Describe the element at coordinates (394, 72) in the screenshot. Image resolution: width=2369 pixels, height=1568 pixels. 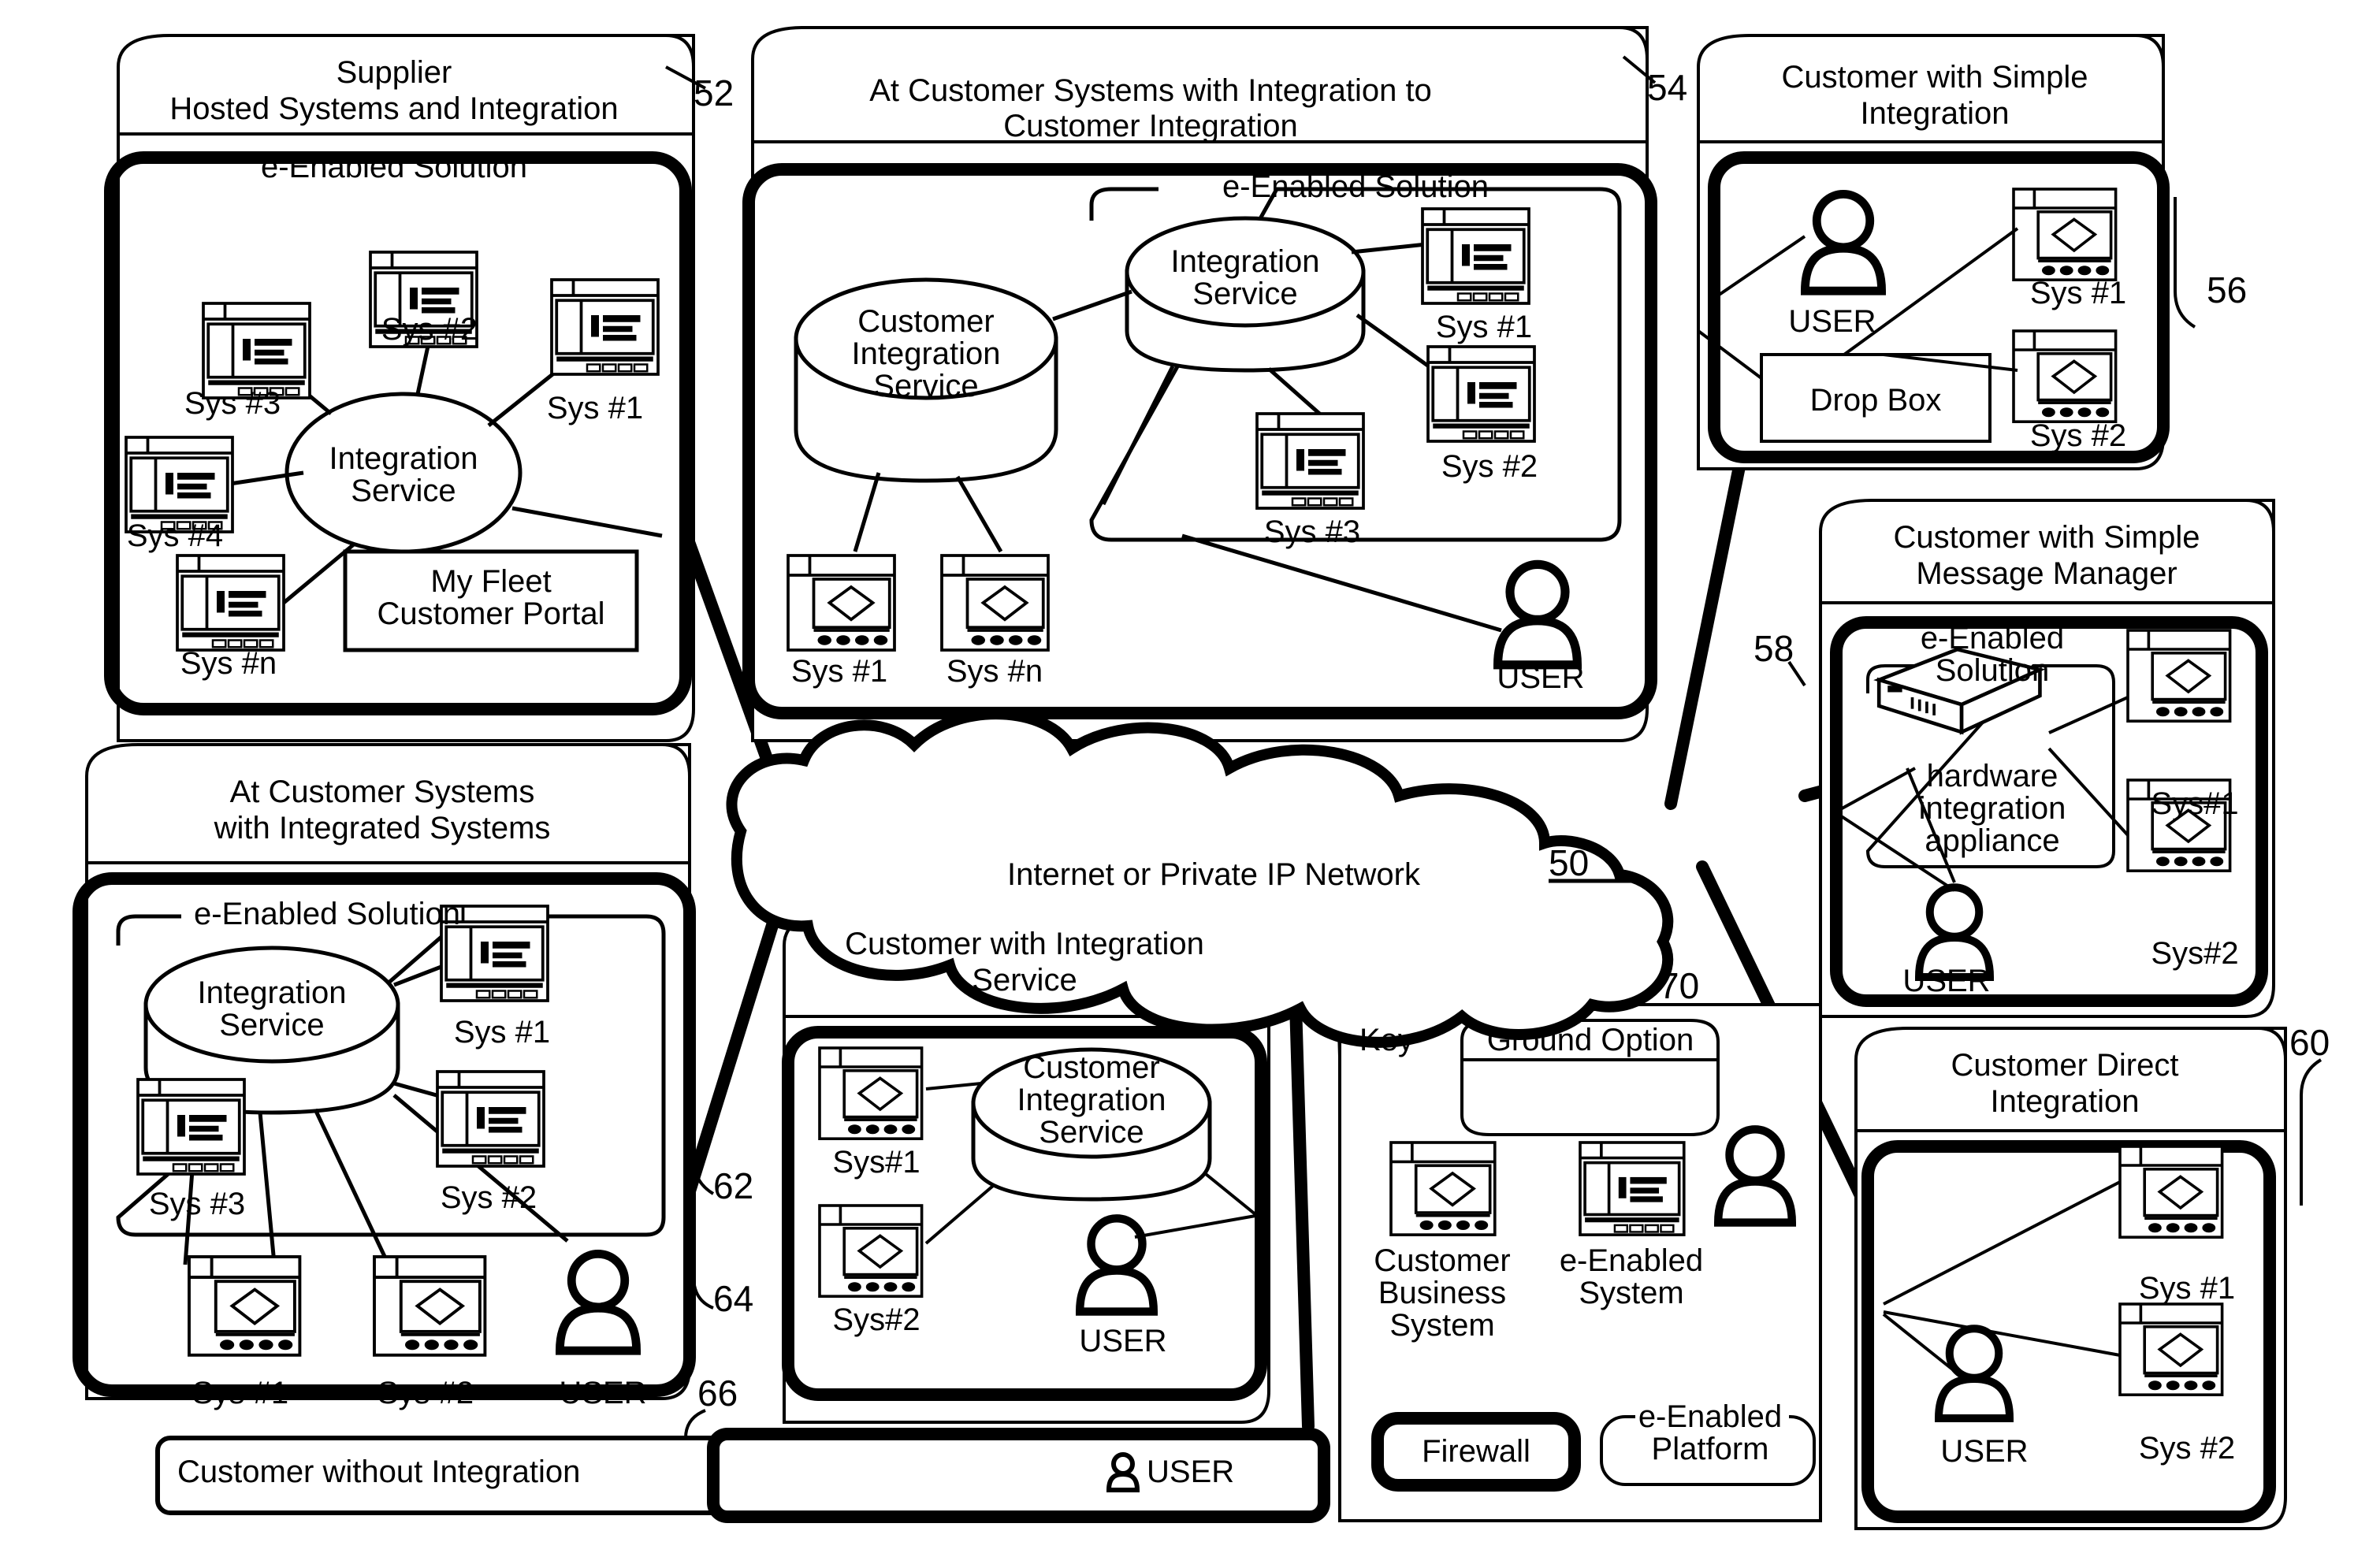
I see `panel-supplier-title-line1: Supplier` at that location.